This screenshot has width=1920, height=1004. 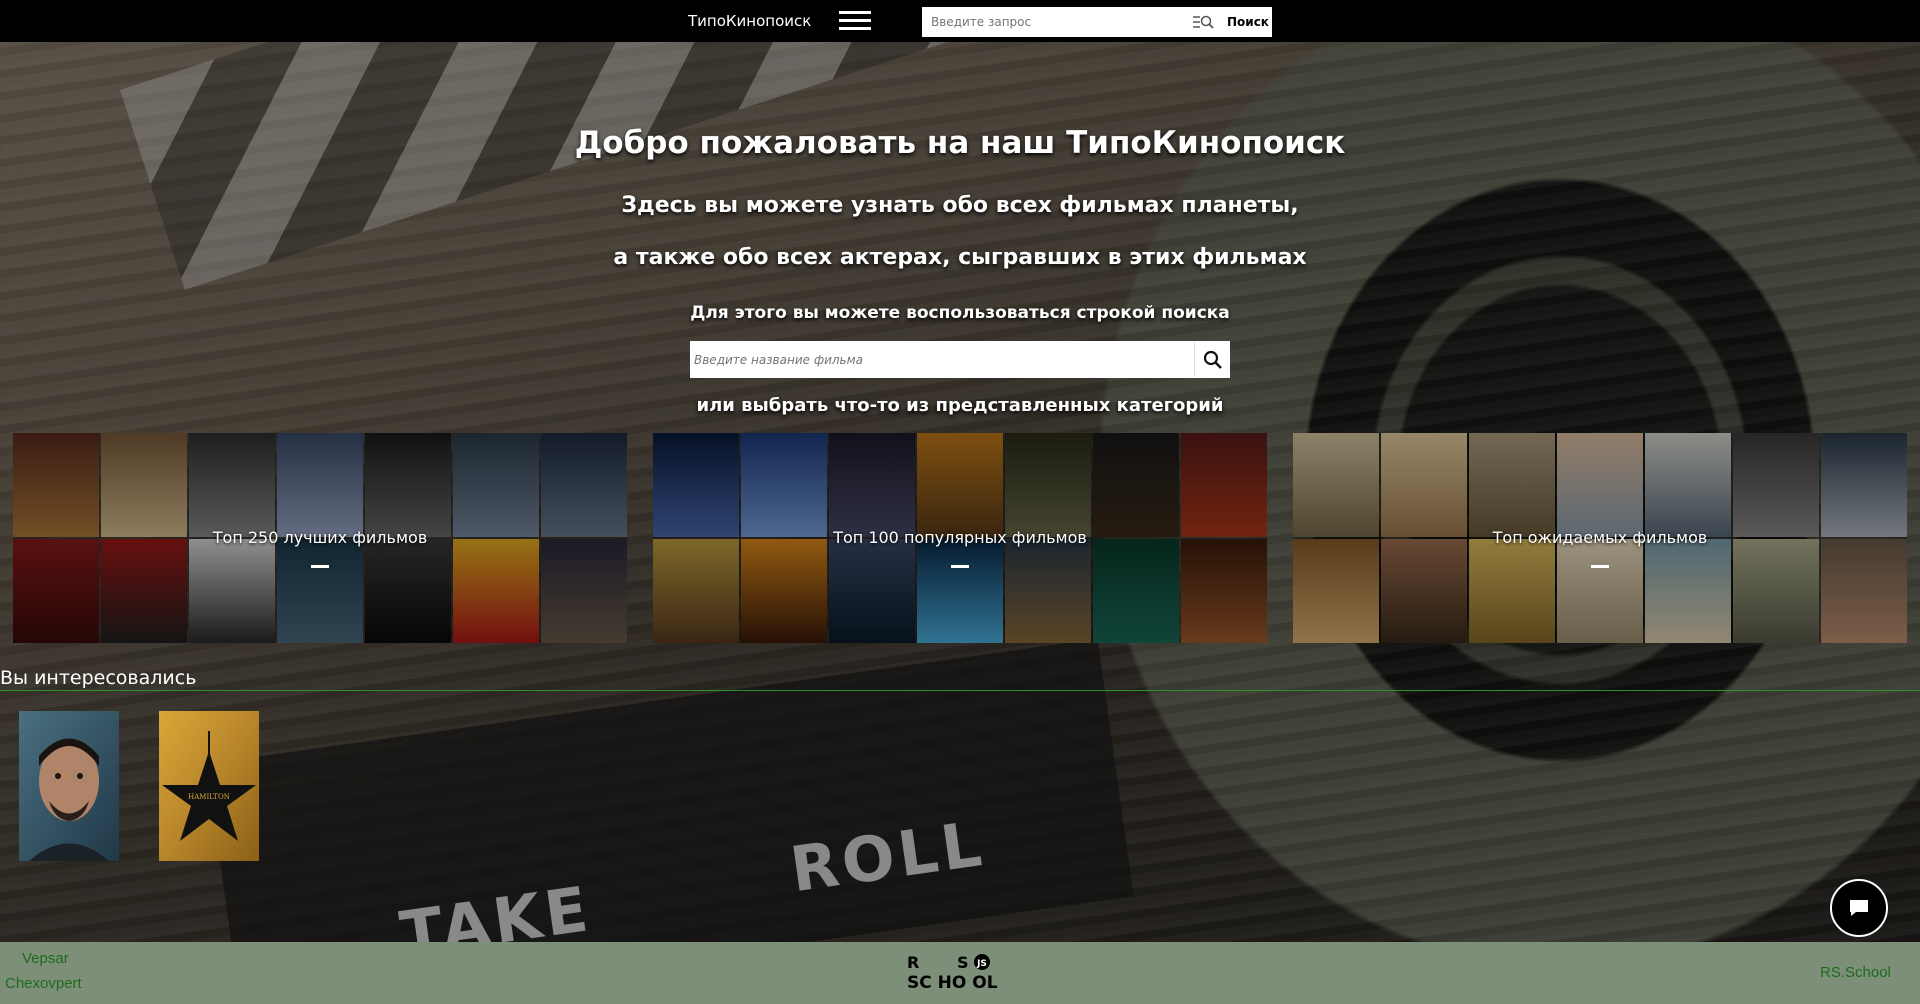 I want to click on footer-rs-school-link: RS.School, so click(x=1855, y=972).